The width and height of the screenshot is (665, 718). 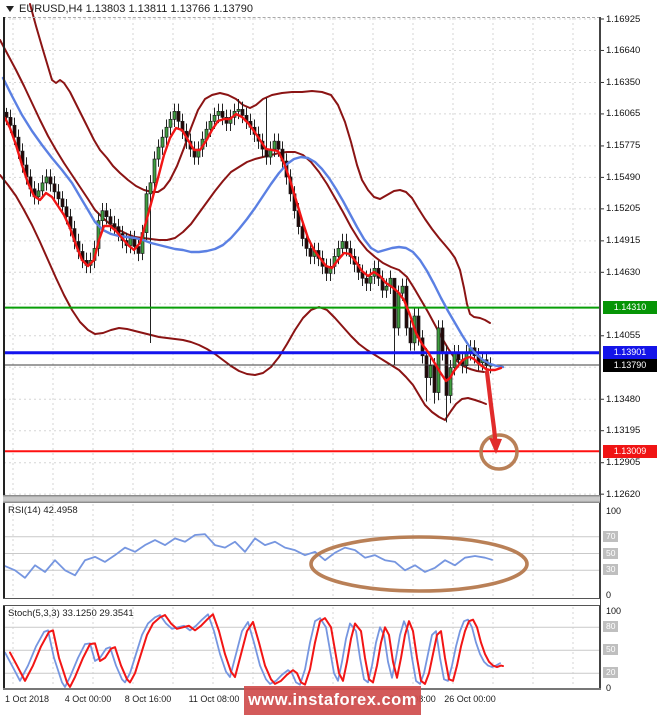 What do you see at coordinates (301, 17) in the screenshot?
I see `plot-top-border` at bounding box center [301, 17].